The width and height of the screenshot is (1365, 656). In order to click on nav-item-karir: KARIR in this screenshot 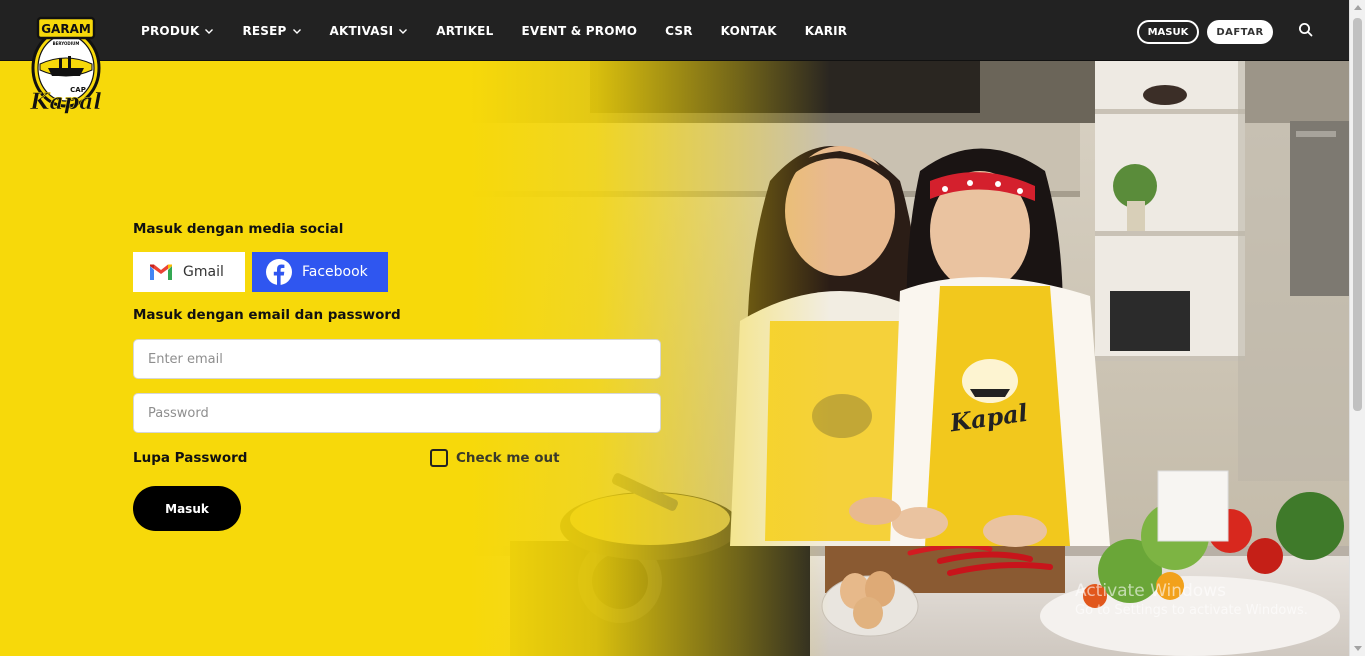, I will do `click(826, 31)`.